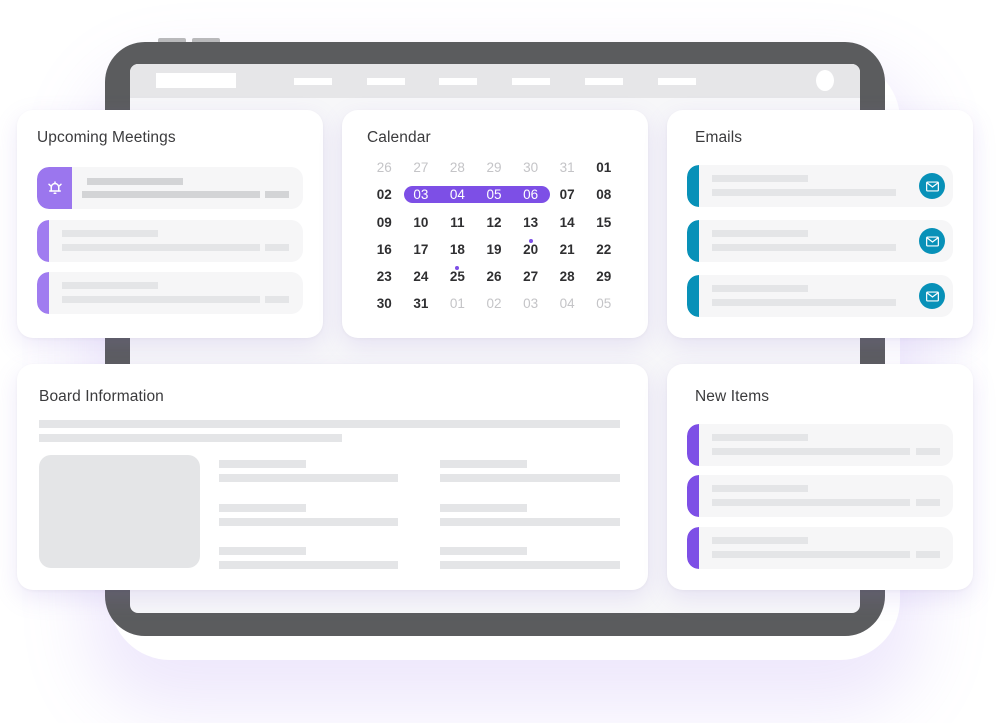 The image size is (1000, 723). What do you see at coordinates (603, 197) in the screenshot?
I see `calendar-day: 08` at bounding box center [603, 197].